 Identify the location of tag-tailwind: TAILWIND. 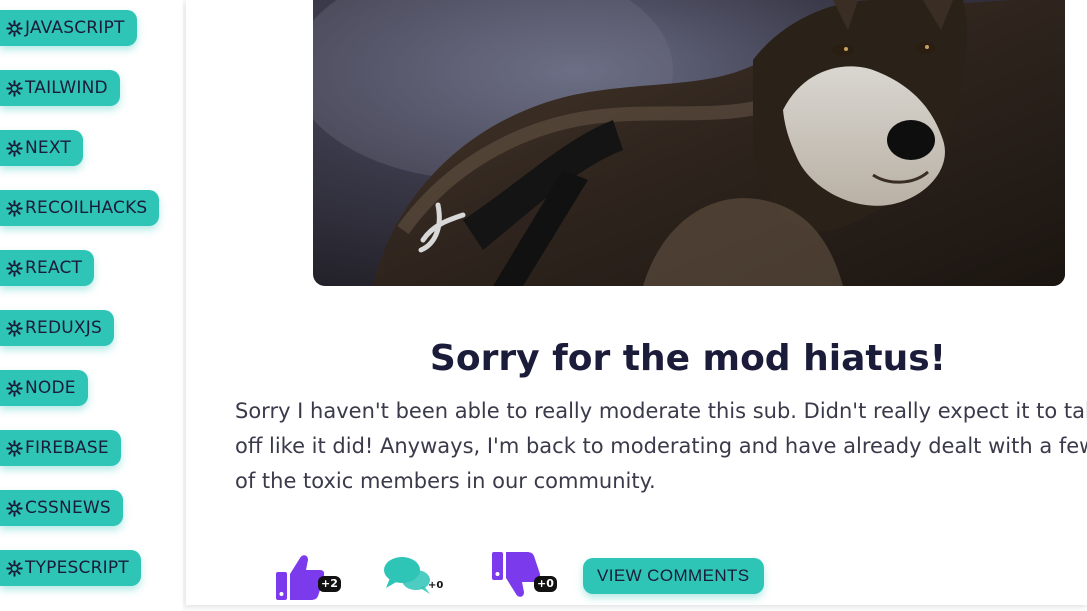
(60, 88).